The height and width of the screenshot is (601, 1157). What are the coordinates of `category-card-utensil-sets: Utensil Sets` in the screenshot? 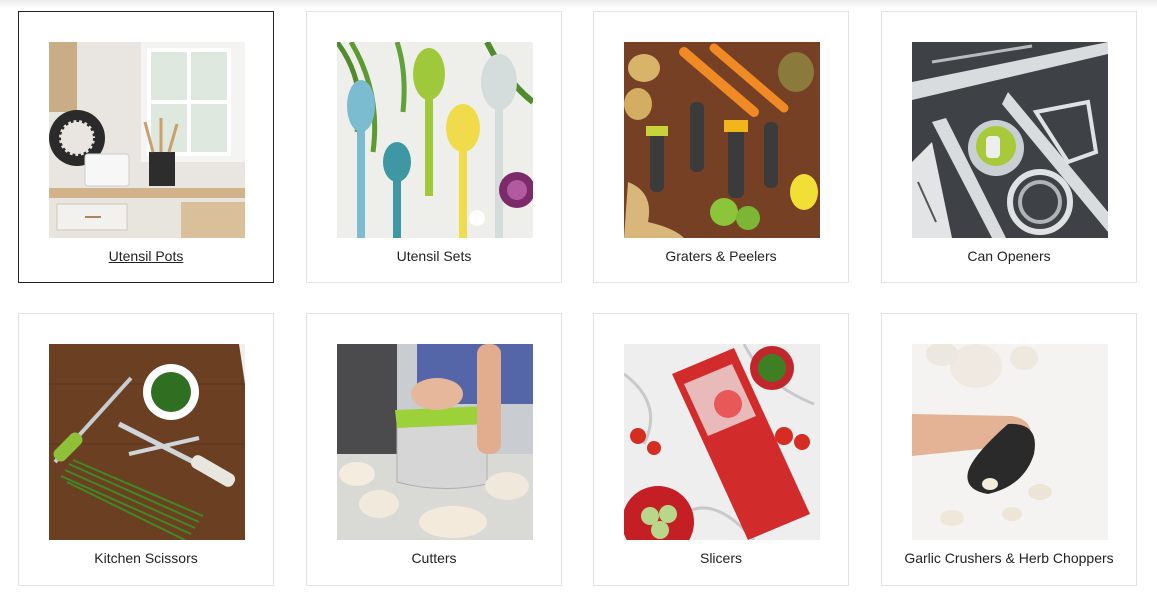 It's located at (434, 147).